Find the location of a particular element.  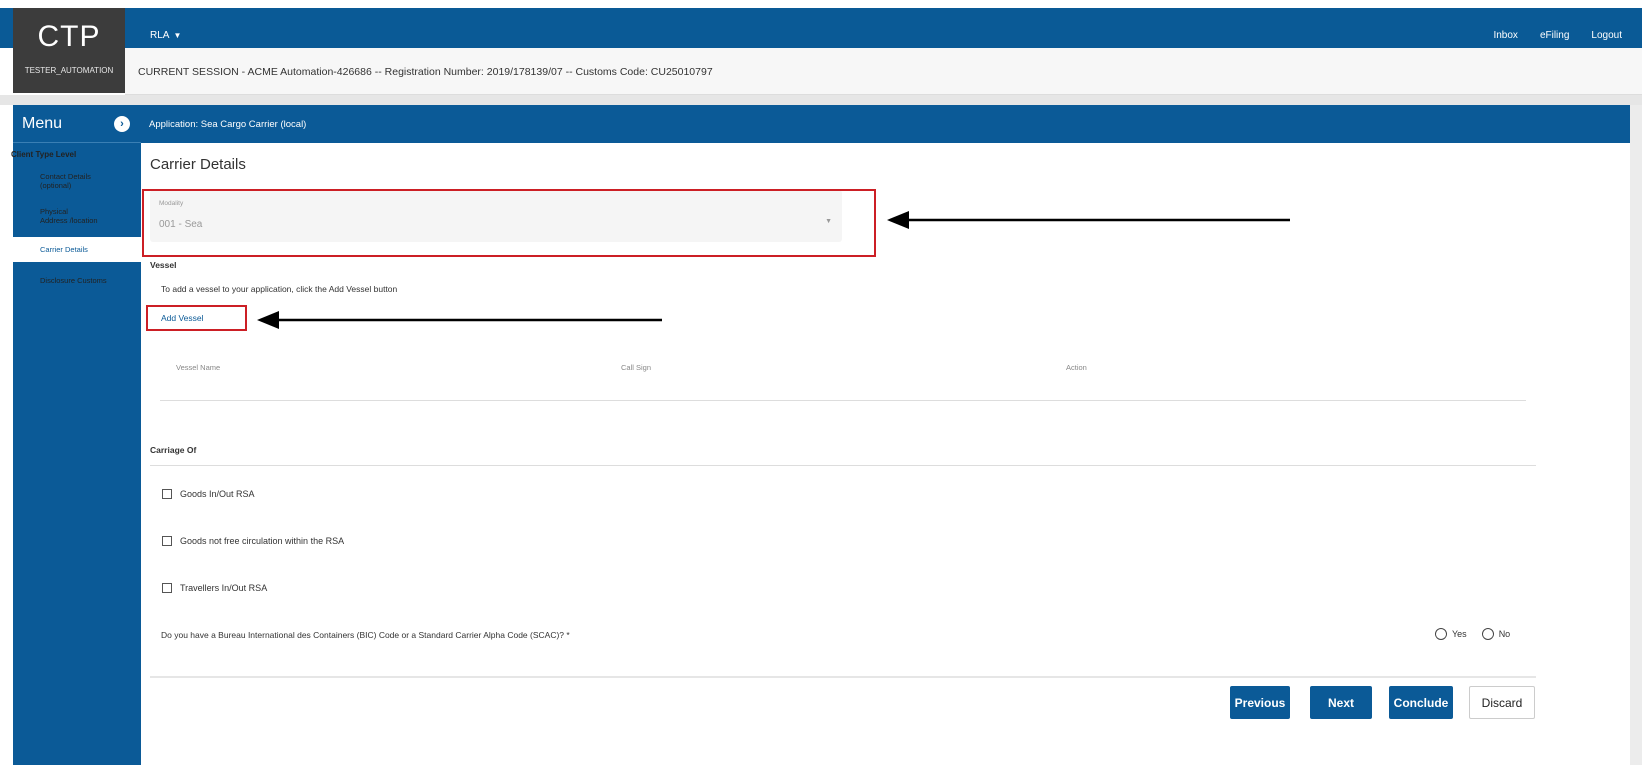

sidebar-item-disclosure-customs: Disclosure Customs is located at coordinates (73, 280).